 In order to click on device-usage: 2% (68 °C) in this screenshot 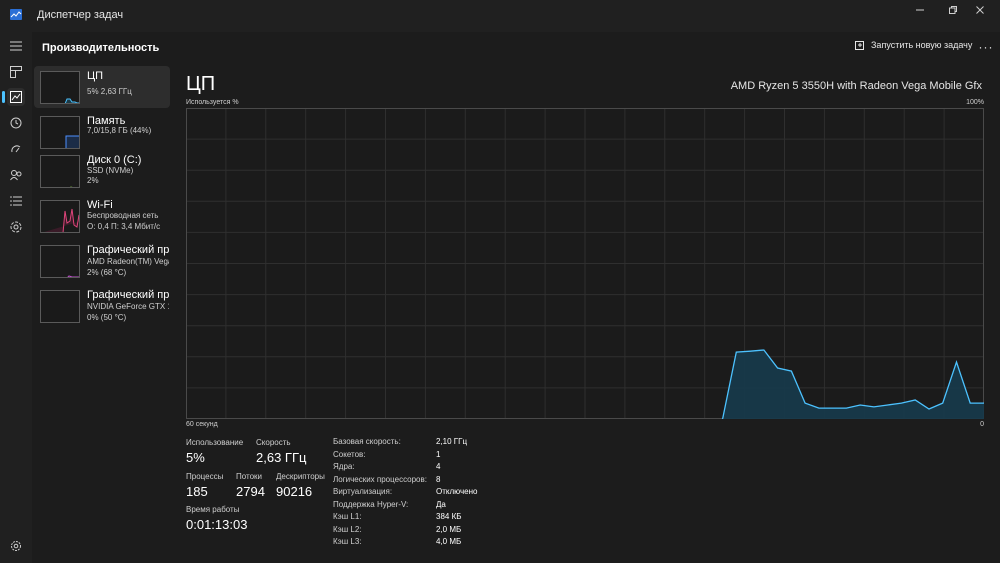, I will do `click(107, 272)`.